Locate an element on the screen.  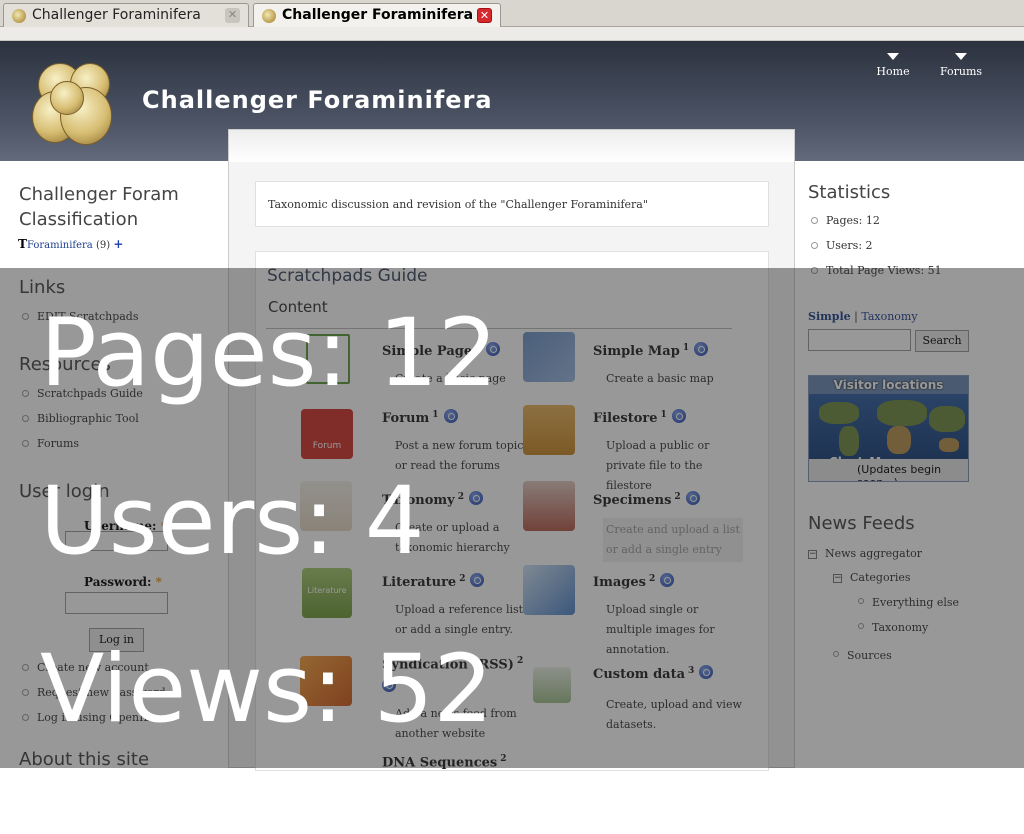
taxon-link: Foraminifera is located at coordinates (60, 245).